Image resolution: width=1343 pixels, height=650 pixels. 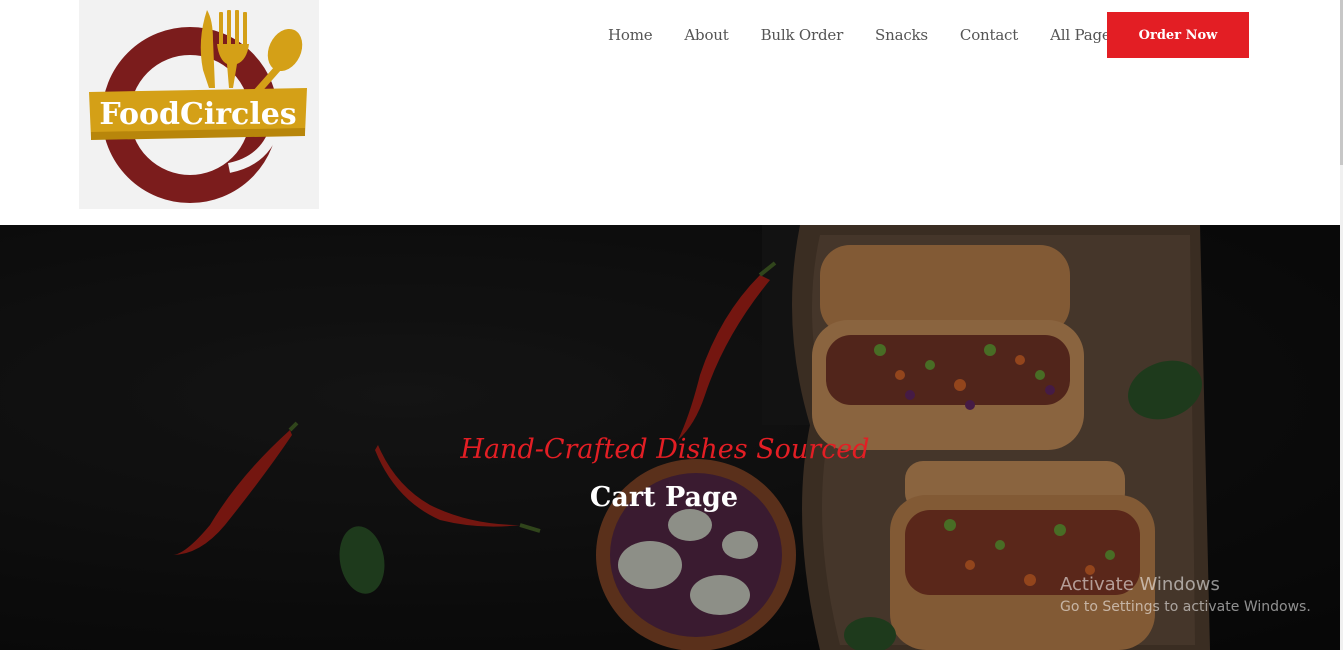 What do you see at coordinates (1185, 607) in the screenshot?
I see `watermark-subtitle: Go to Settings to activate Windows.` at bounding box center [1185, 607].